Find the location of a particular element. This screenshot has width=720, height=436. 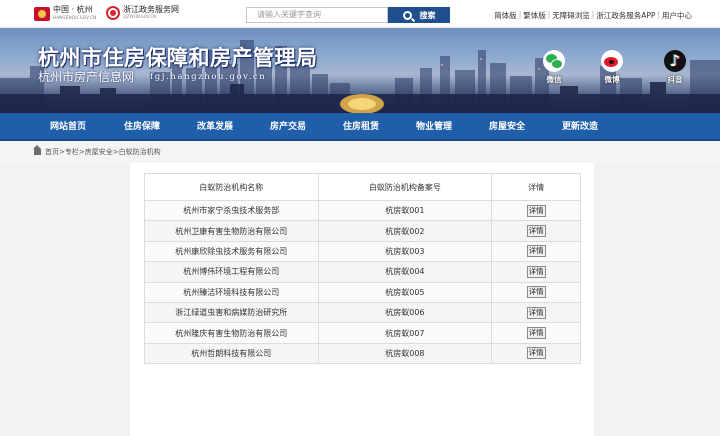

agency-name: 杭州卫康有害生物防治有限公司 is located at coordinates (231, 231).